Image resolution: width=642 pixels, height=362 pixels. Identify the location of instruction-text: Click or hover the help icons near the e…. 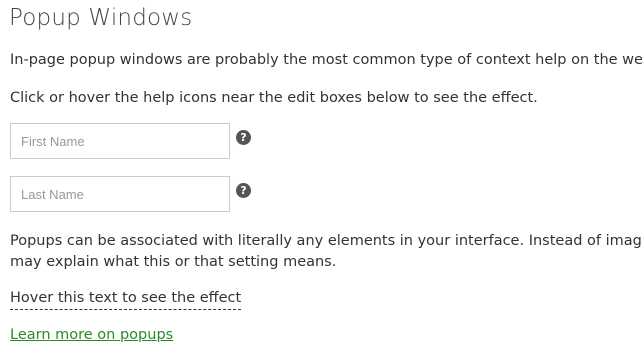
(274, 98).